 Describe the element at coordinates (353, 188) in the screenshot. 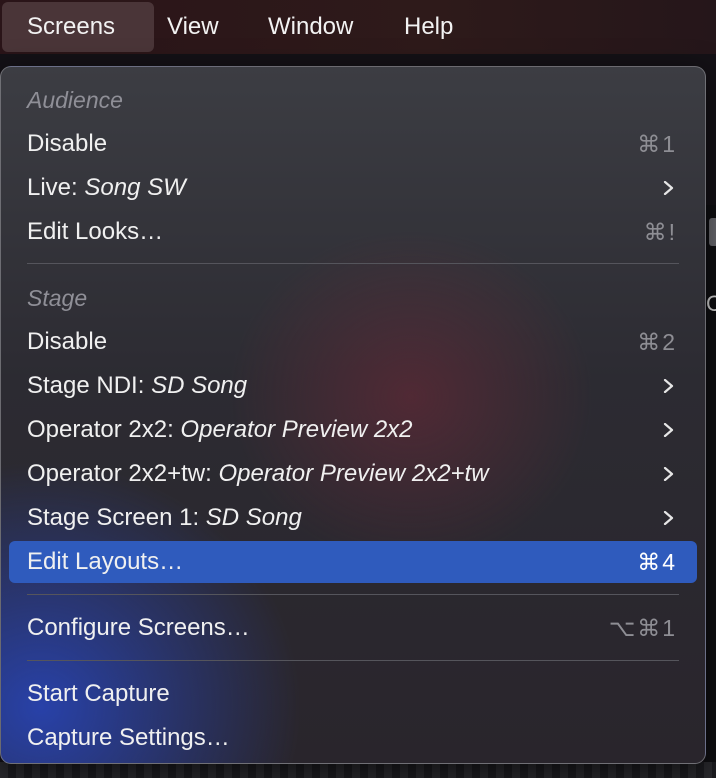

I see `menu-item-audience-live: Live: Song SW` at that location.